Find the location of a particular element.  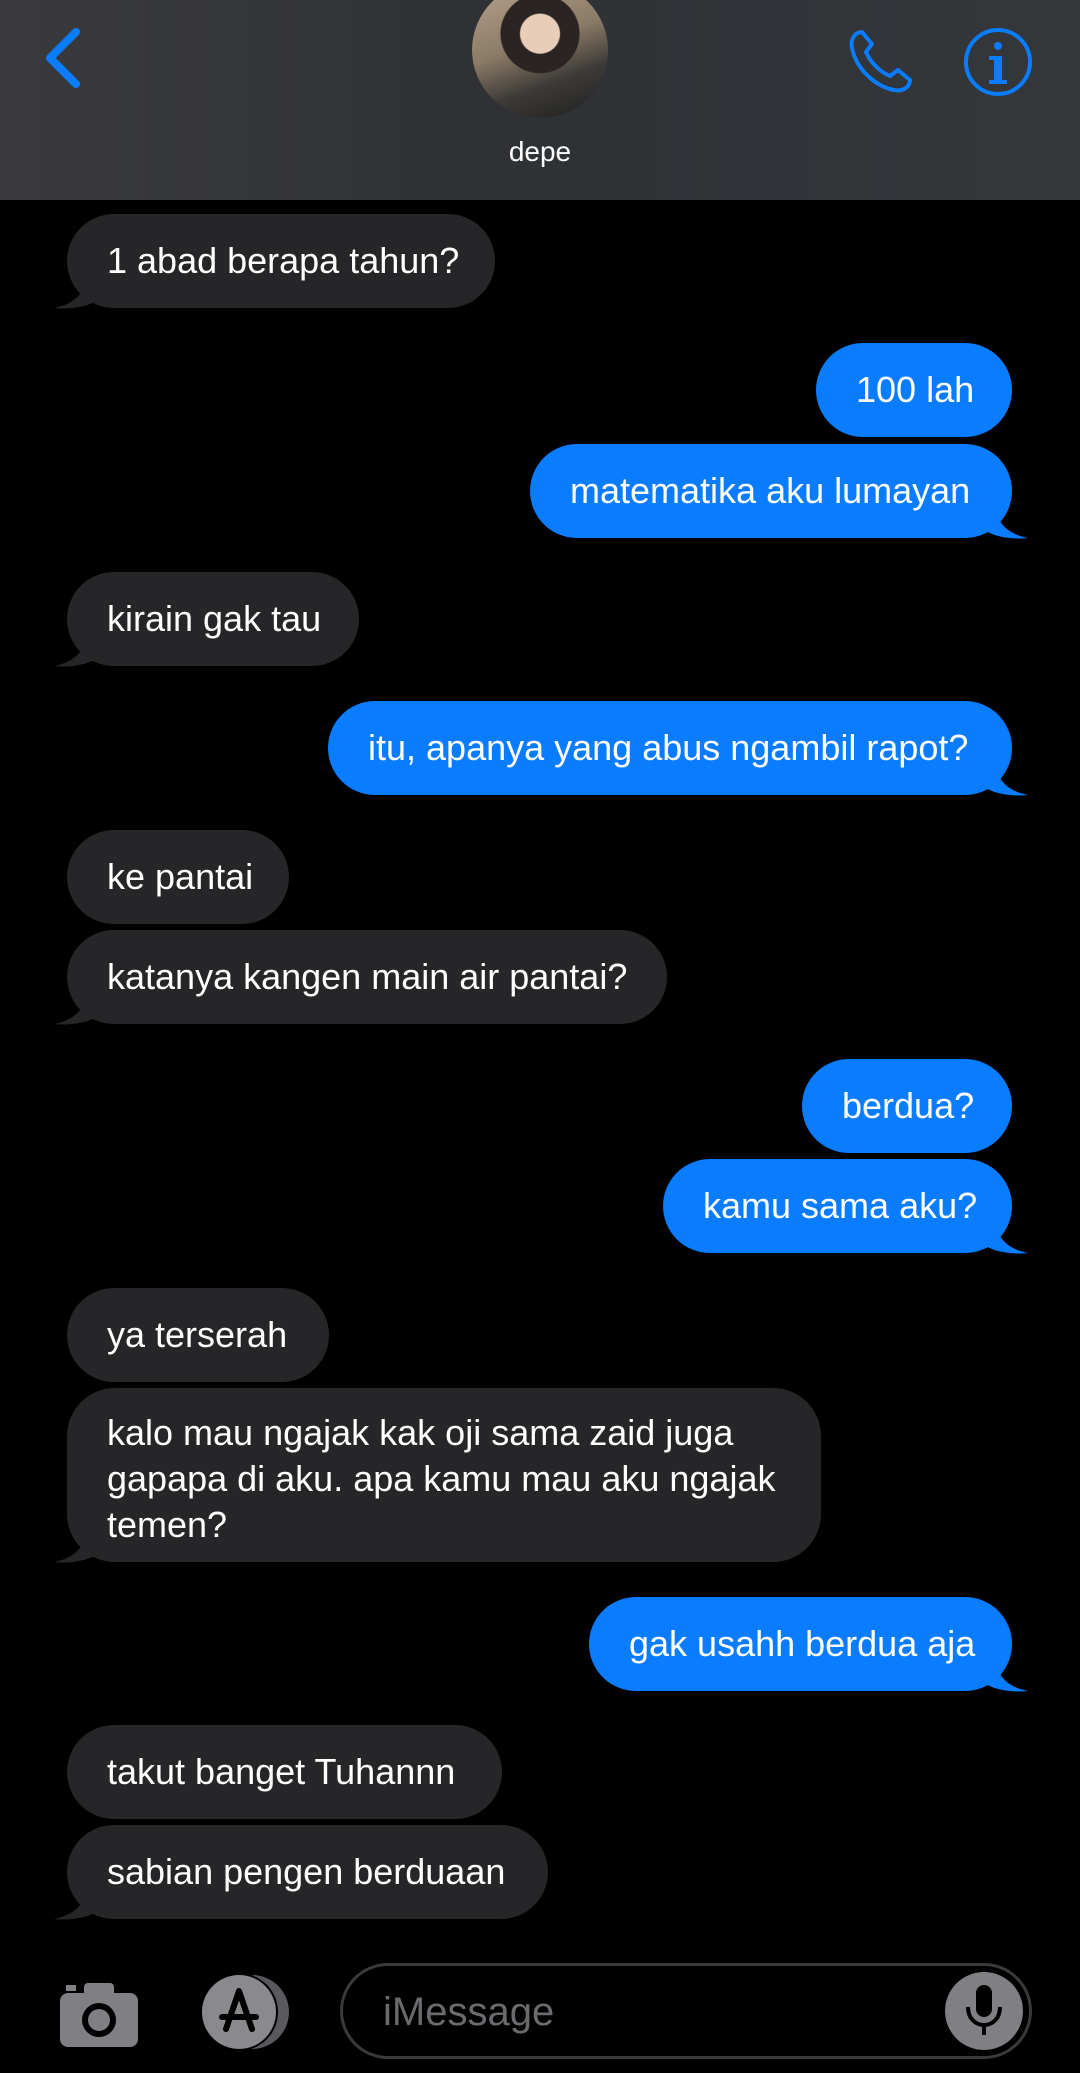

back-button is located at coordinates (66, 58).